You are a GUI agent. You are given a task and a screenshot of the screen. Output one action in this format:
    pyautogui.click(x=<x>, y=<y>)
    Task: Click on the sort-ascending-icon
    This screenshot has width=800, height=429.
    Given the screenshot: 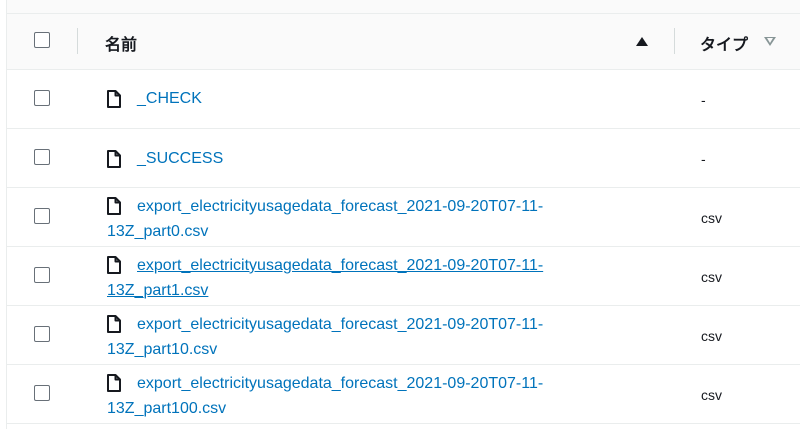 What is the action you would take?
    pyautogui.click(x=642, y=41)
    